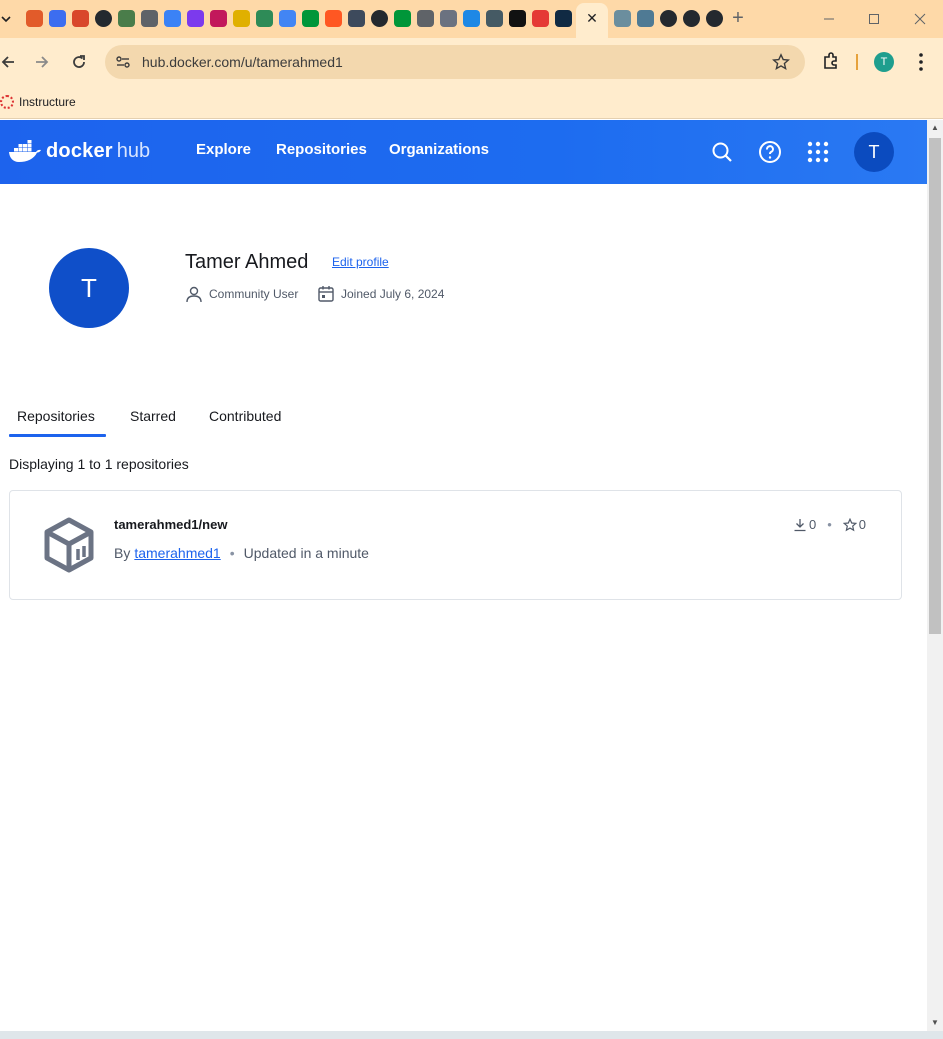  Describe the element at coordinates (738, 18) in the screenshot. I see `new-tab-icon: +` at that location.